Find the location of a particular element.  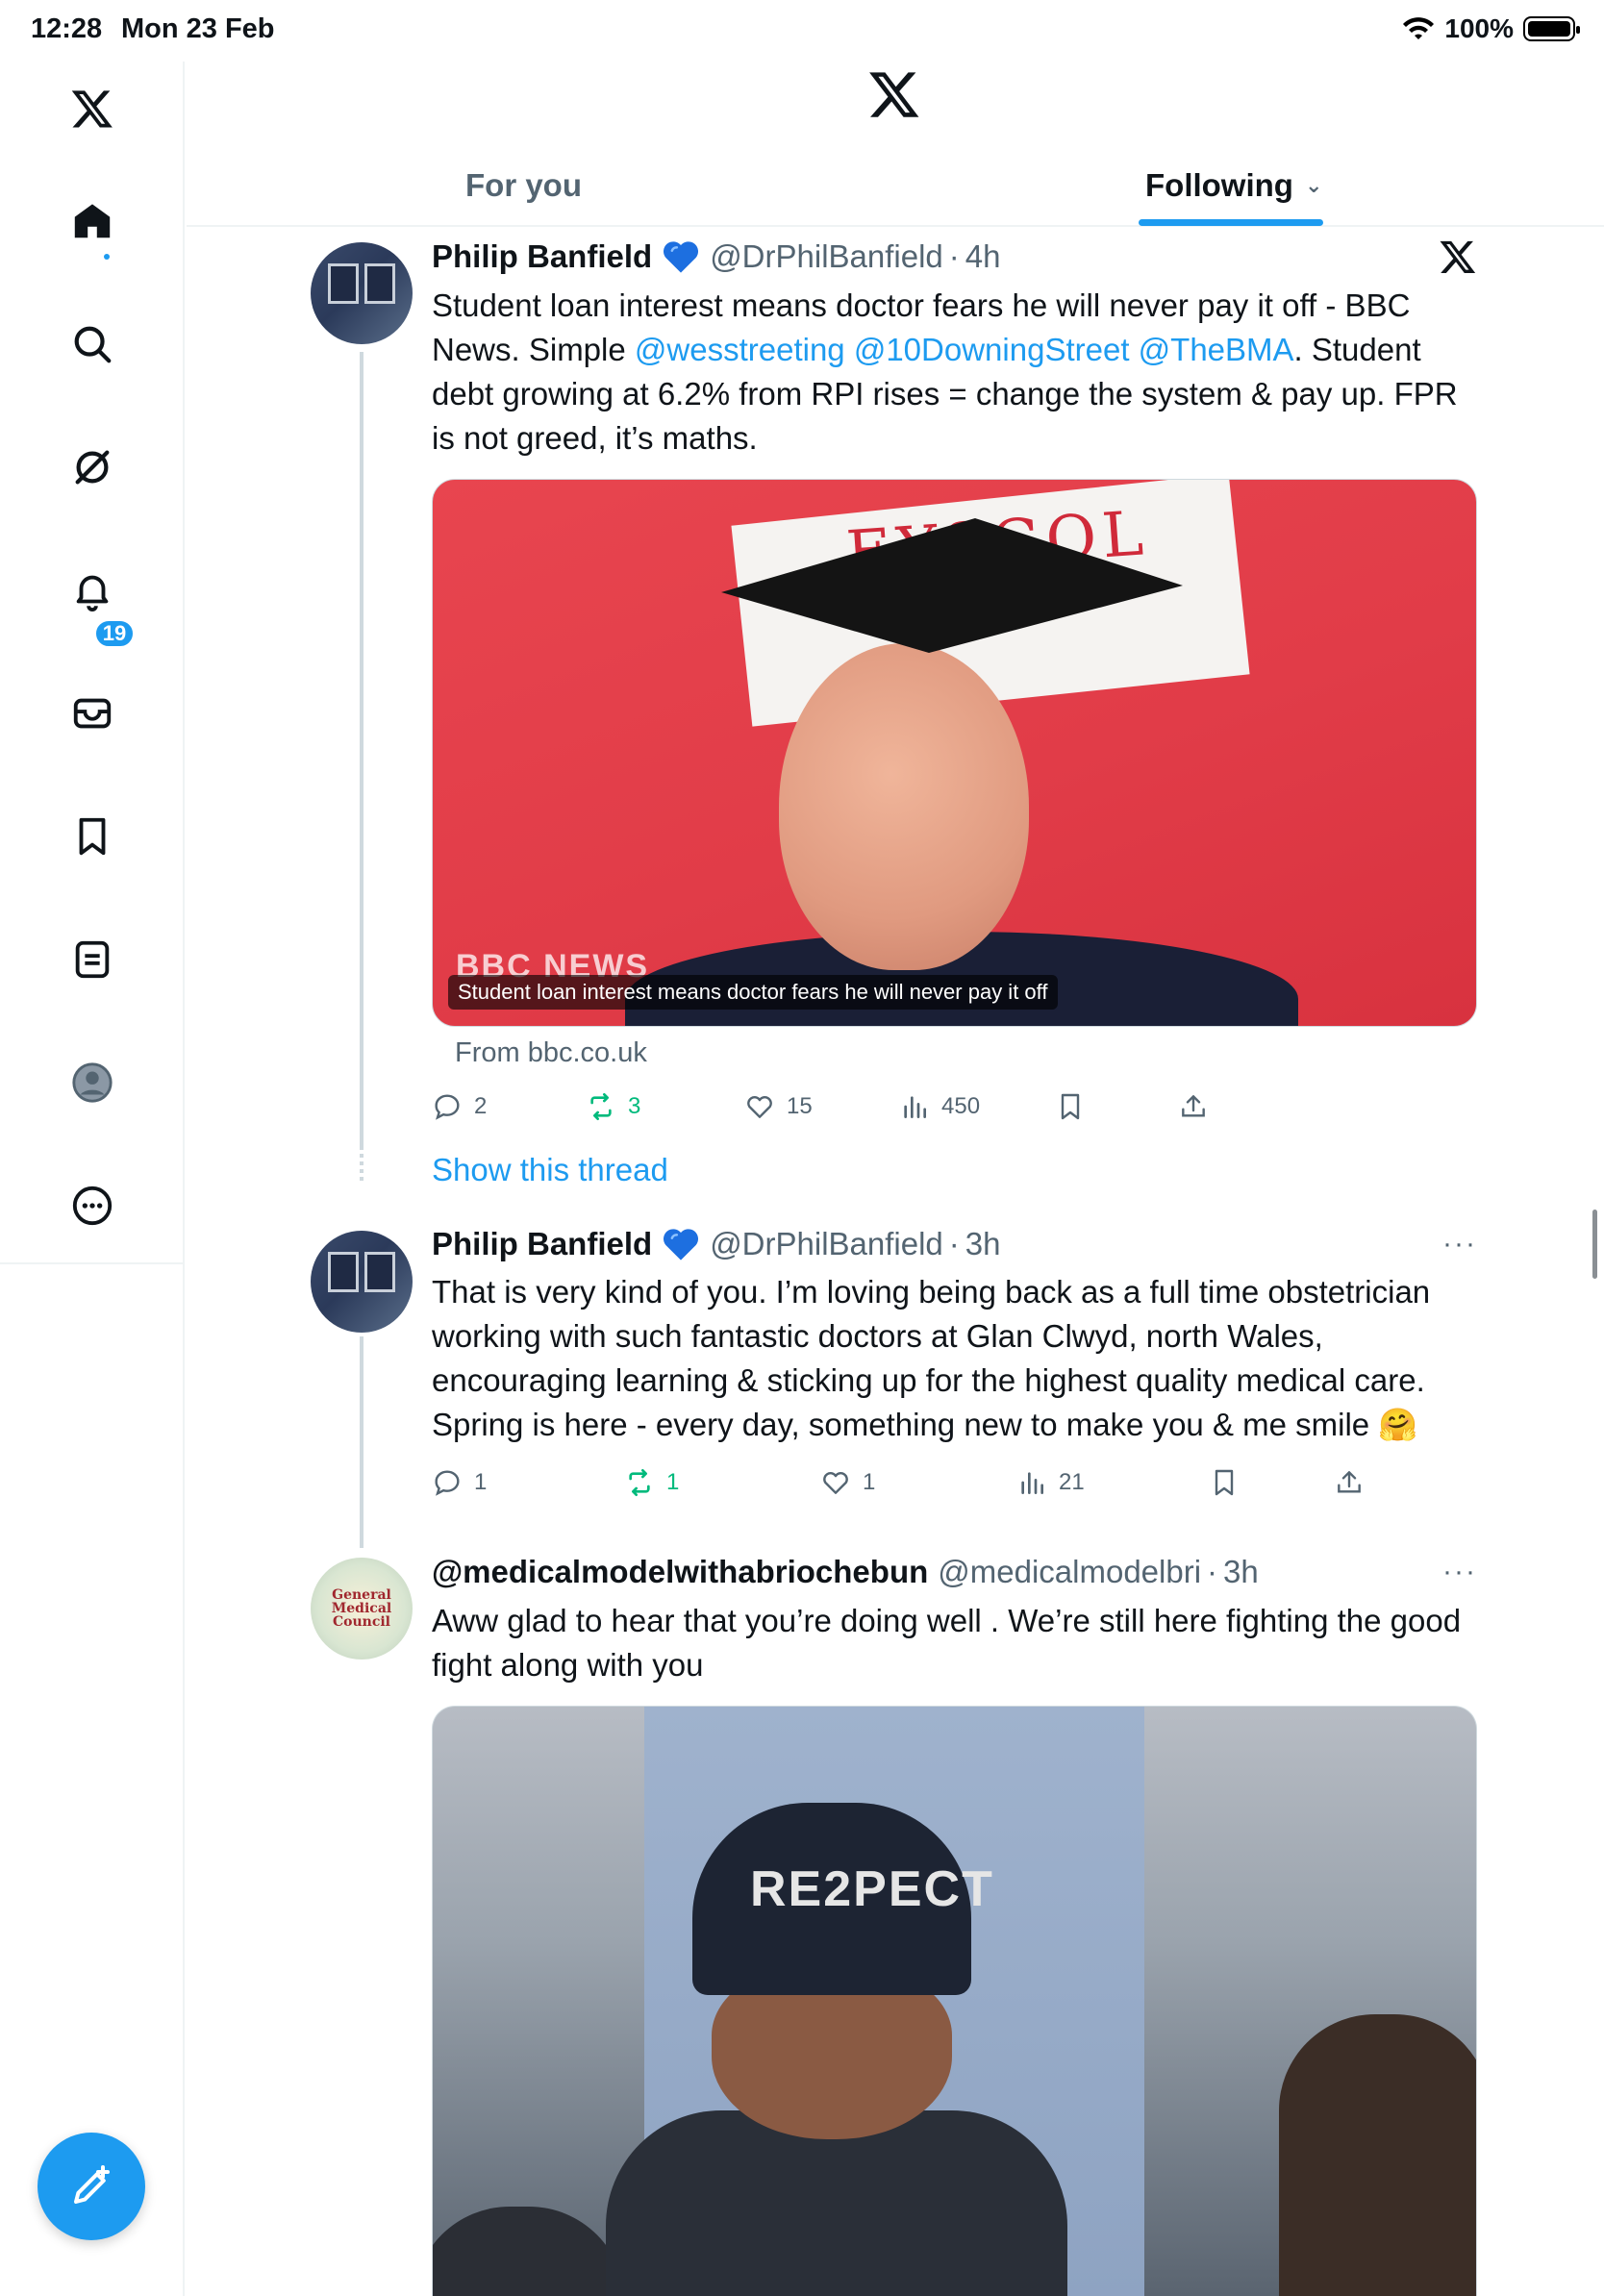

status-time: 12:28 is located at coordinates (67, 28).